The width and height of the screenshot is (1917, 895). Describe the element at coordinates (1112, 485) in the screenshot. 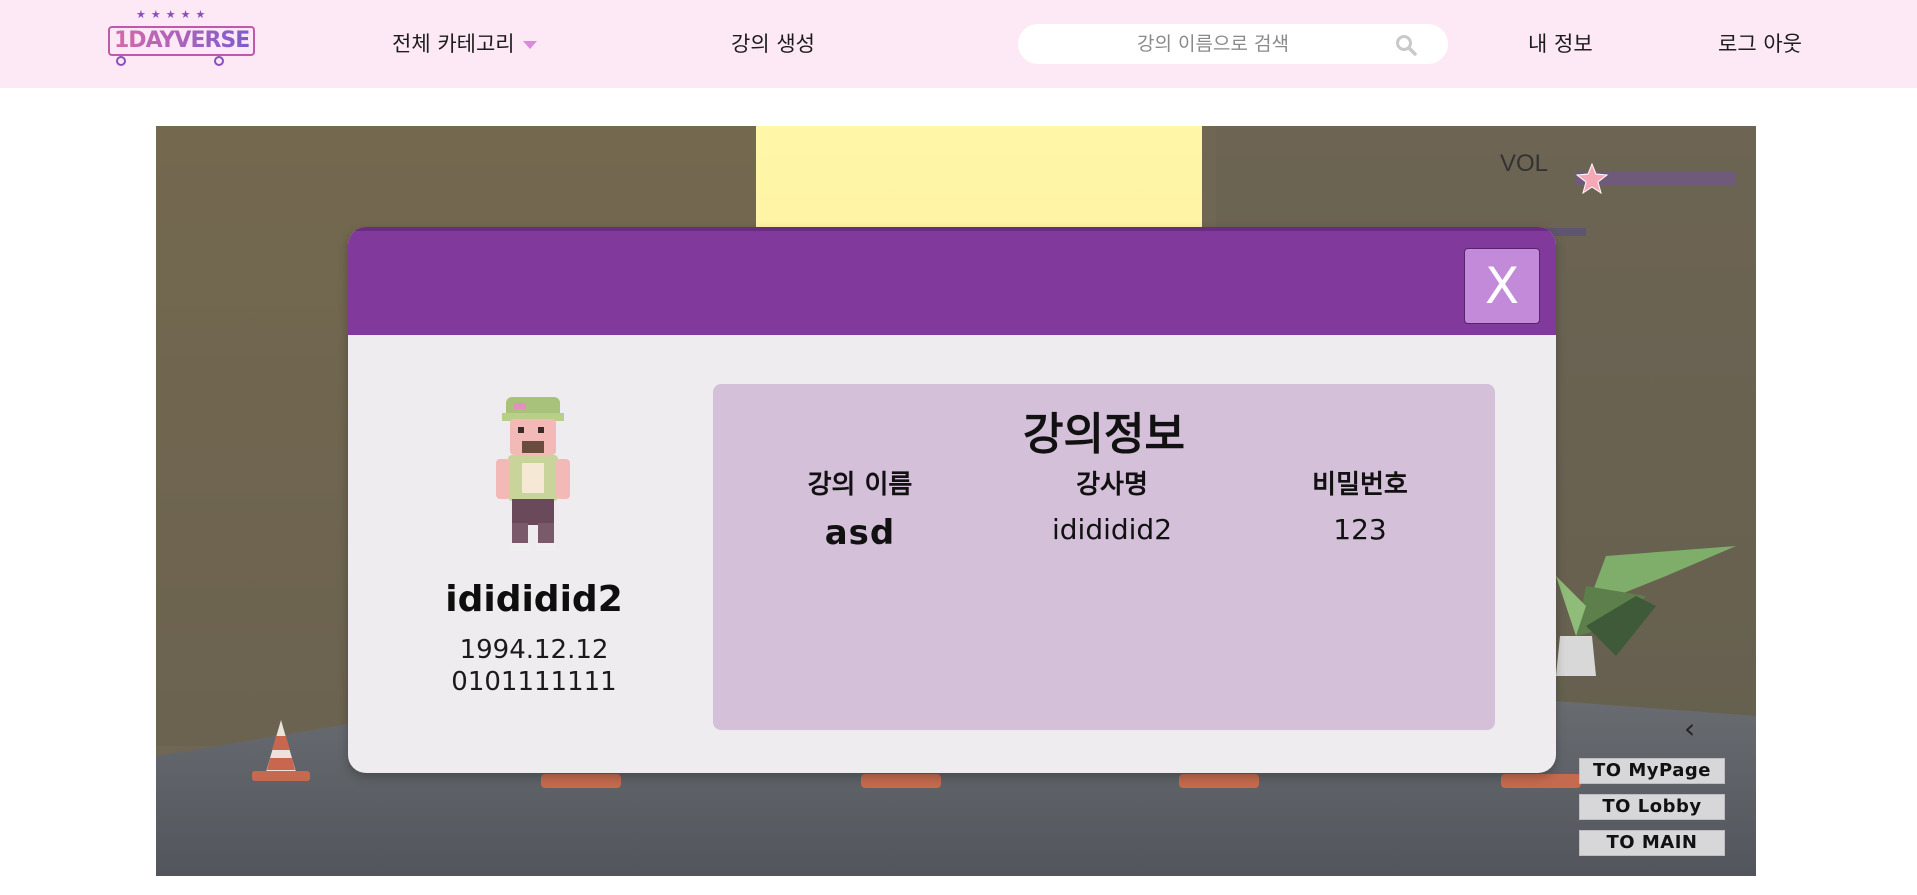

I see `instructor-header: 강사명` at that location.